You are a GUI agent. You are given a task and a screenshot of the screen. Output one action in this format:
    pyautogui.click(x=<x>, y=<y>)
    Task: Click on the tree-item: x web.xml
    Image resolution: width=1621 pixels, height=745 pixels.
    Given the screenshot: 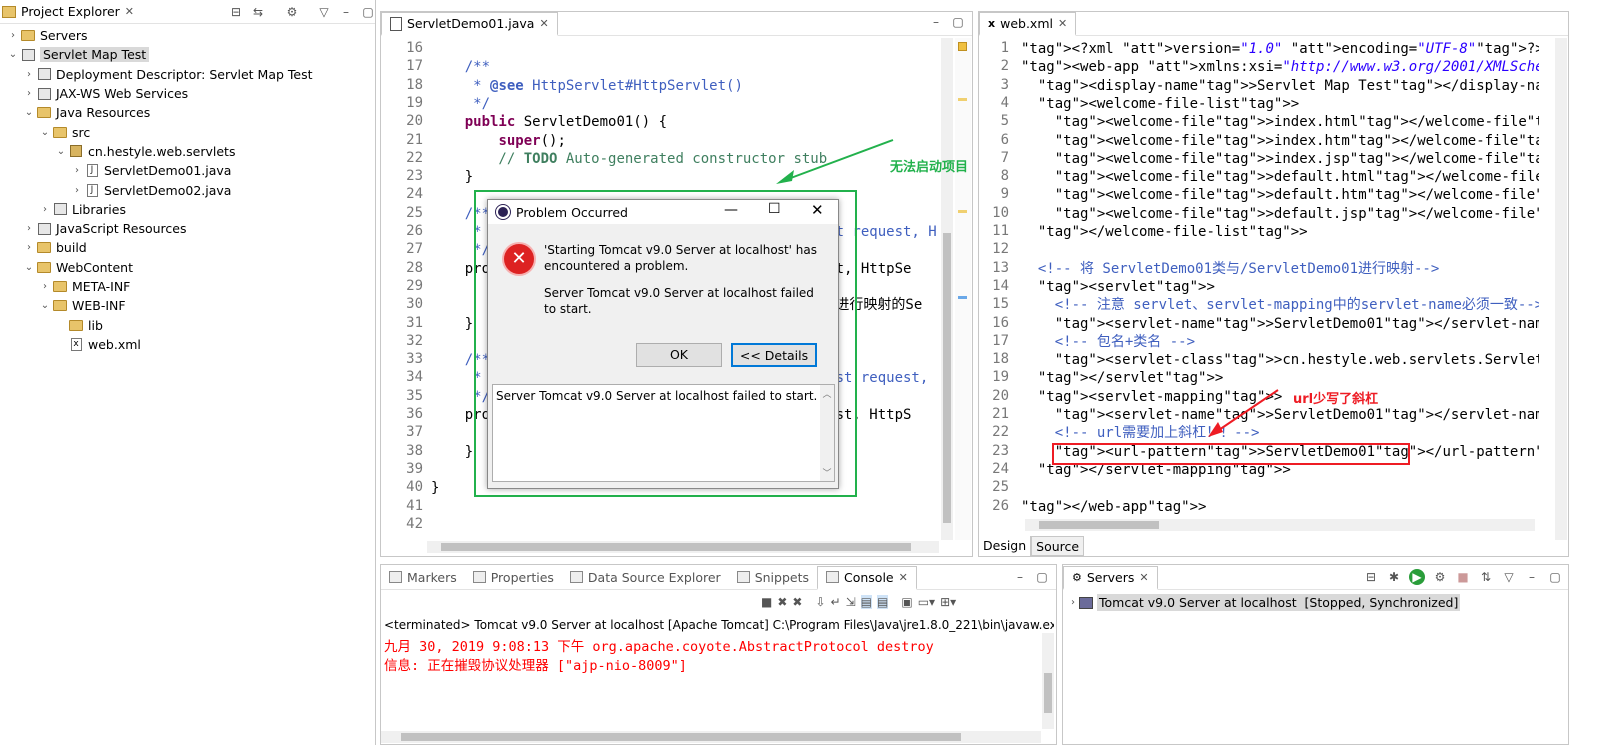 What is the action you would take?
    pyautogui.click(x=187, y=344)
    